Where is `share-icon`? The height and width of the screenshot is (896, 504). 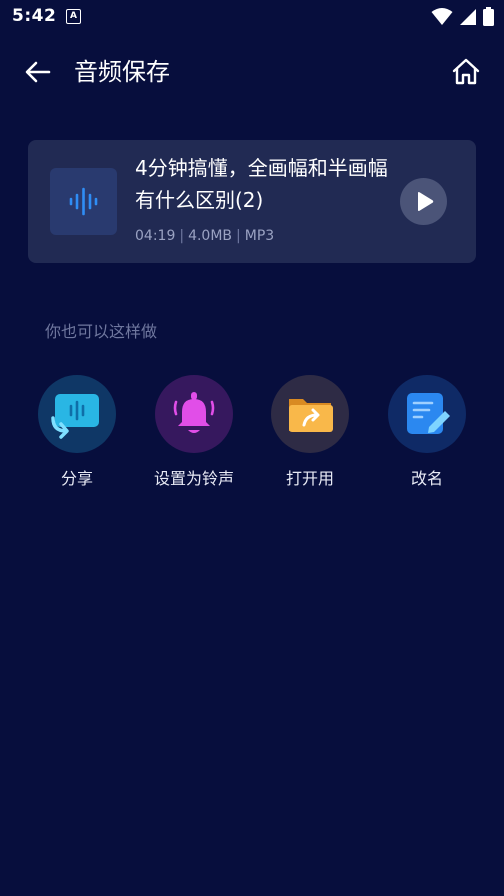
share-icon is located at coordinates (75, 416).